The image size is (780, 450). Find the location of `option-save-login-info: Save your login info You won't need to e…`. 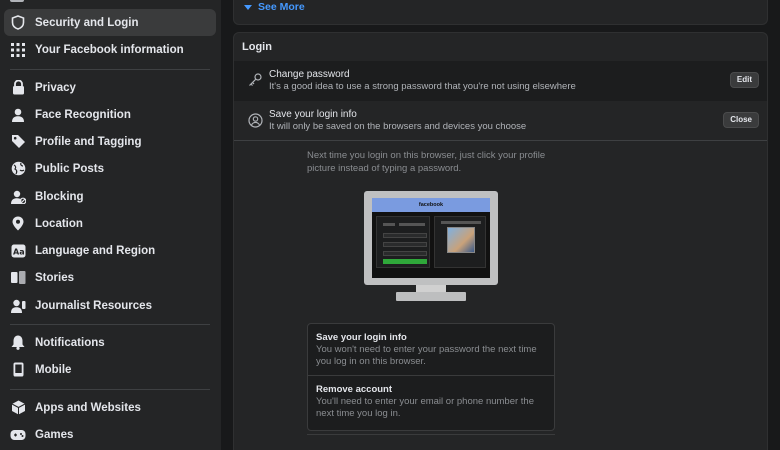

option-save-login-info: Save your login info You won't need to e… is located at coordinates (431, 350).